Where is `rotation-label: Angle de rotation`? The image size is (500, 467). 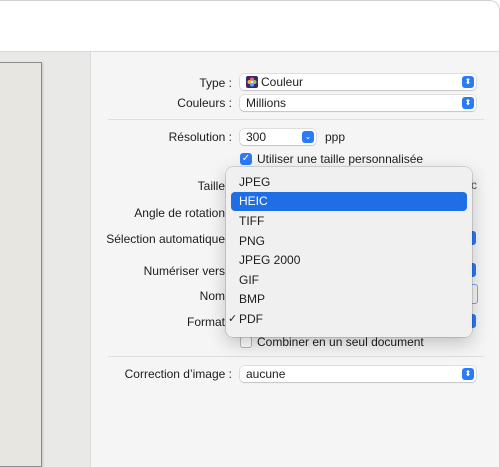 rotation-label: Angle de rotation is located at coordinates (179, 213).